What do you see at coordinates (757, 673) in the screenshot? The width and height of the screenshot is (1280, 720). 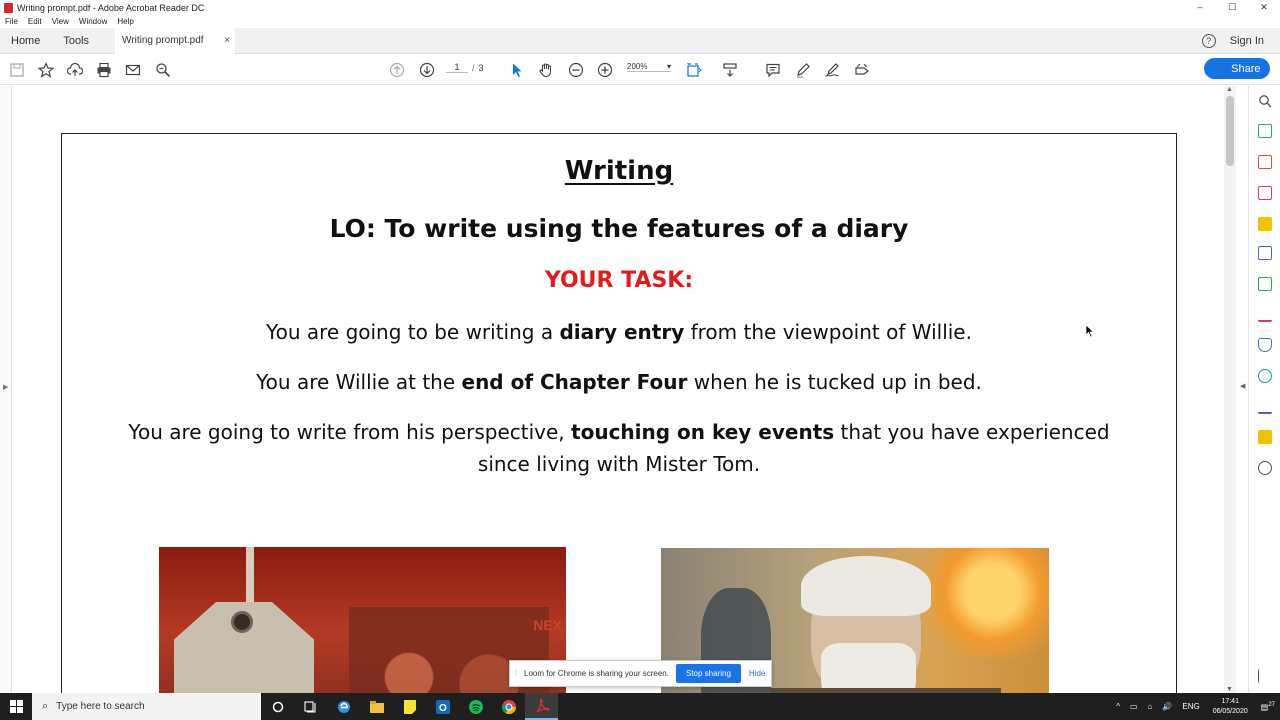 I see `hide-link: Hide` at bounding box center [757, 673].